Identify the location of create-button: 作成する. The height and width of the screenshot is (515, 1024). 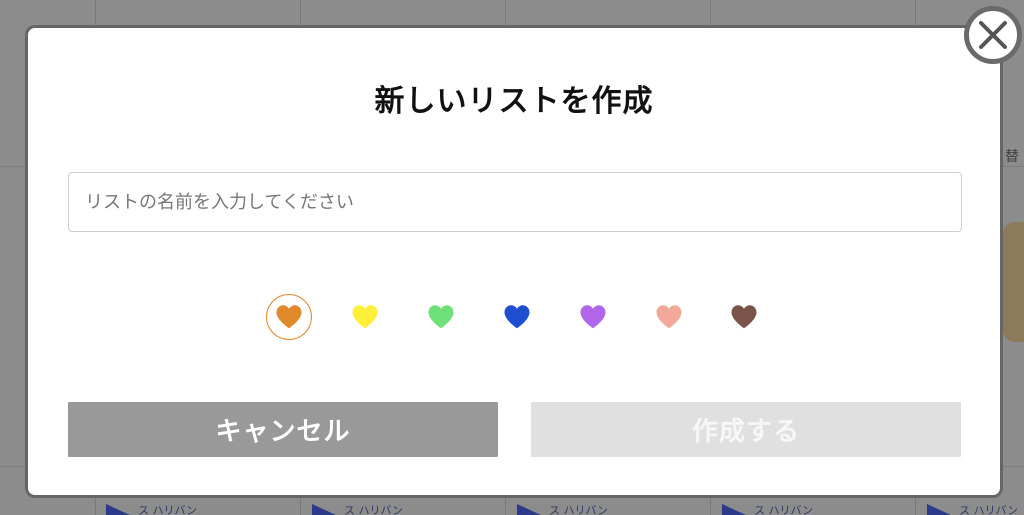
(746, 429).